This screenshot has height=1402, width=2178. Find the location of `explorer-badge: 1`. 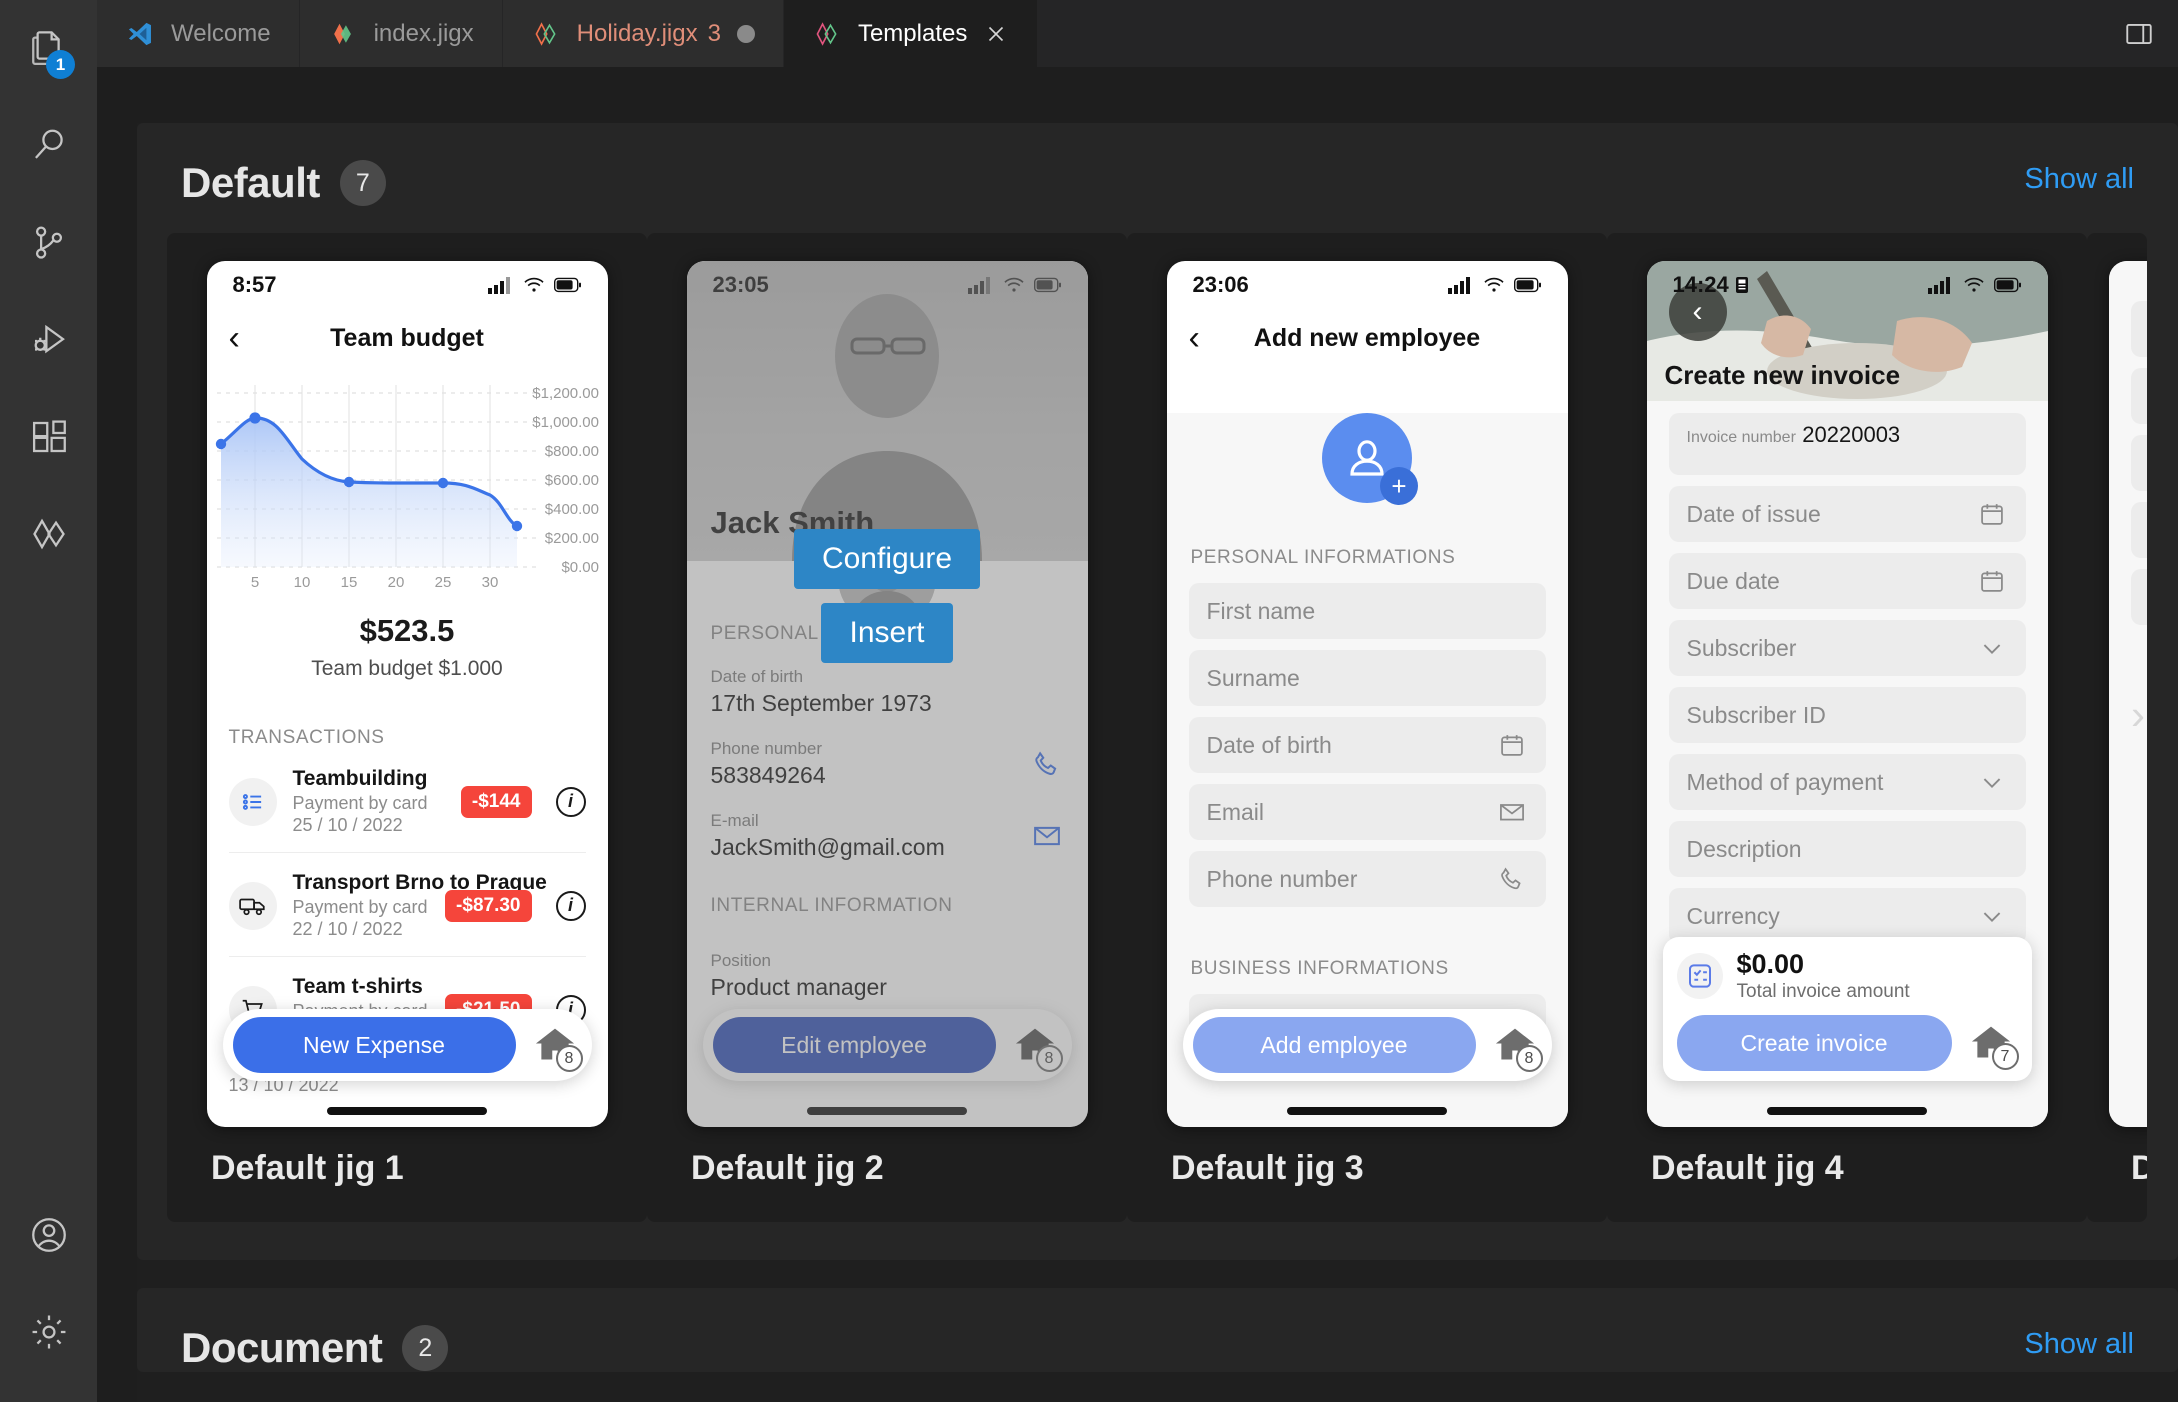

explorer-badge: 1 is located at coordinates (60, 64).